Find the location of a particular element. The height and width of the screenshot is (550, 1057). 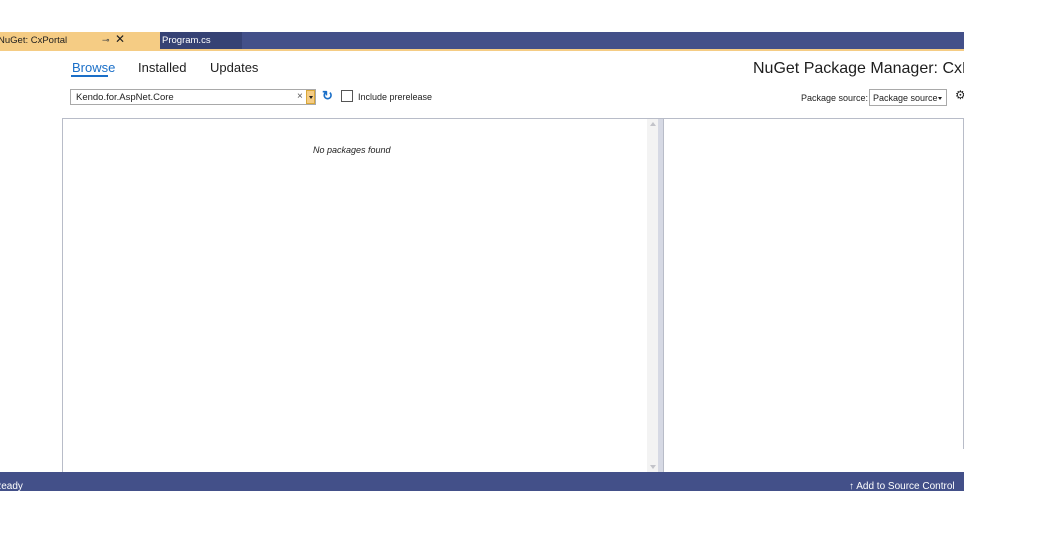

document-tab-strip: NuGet: CxPortal ⊸ ✕ Program.cs is located at coordinates (482, 40).